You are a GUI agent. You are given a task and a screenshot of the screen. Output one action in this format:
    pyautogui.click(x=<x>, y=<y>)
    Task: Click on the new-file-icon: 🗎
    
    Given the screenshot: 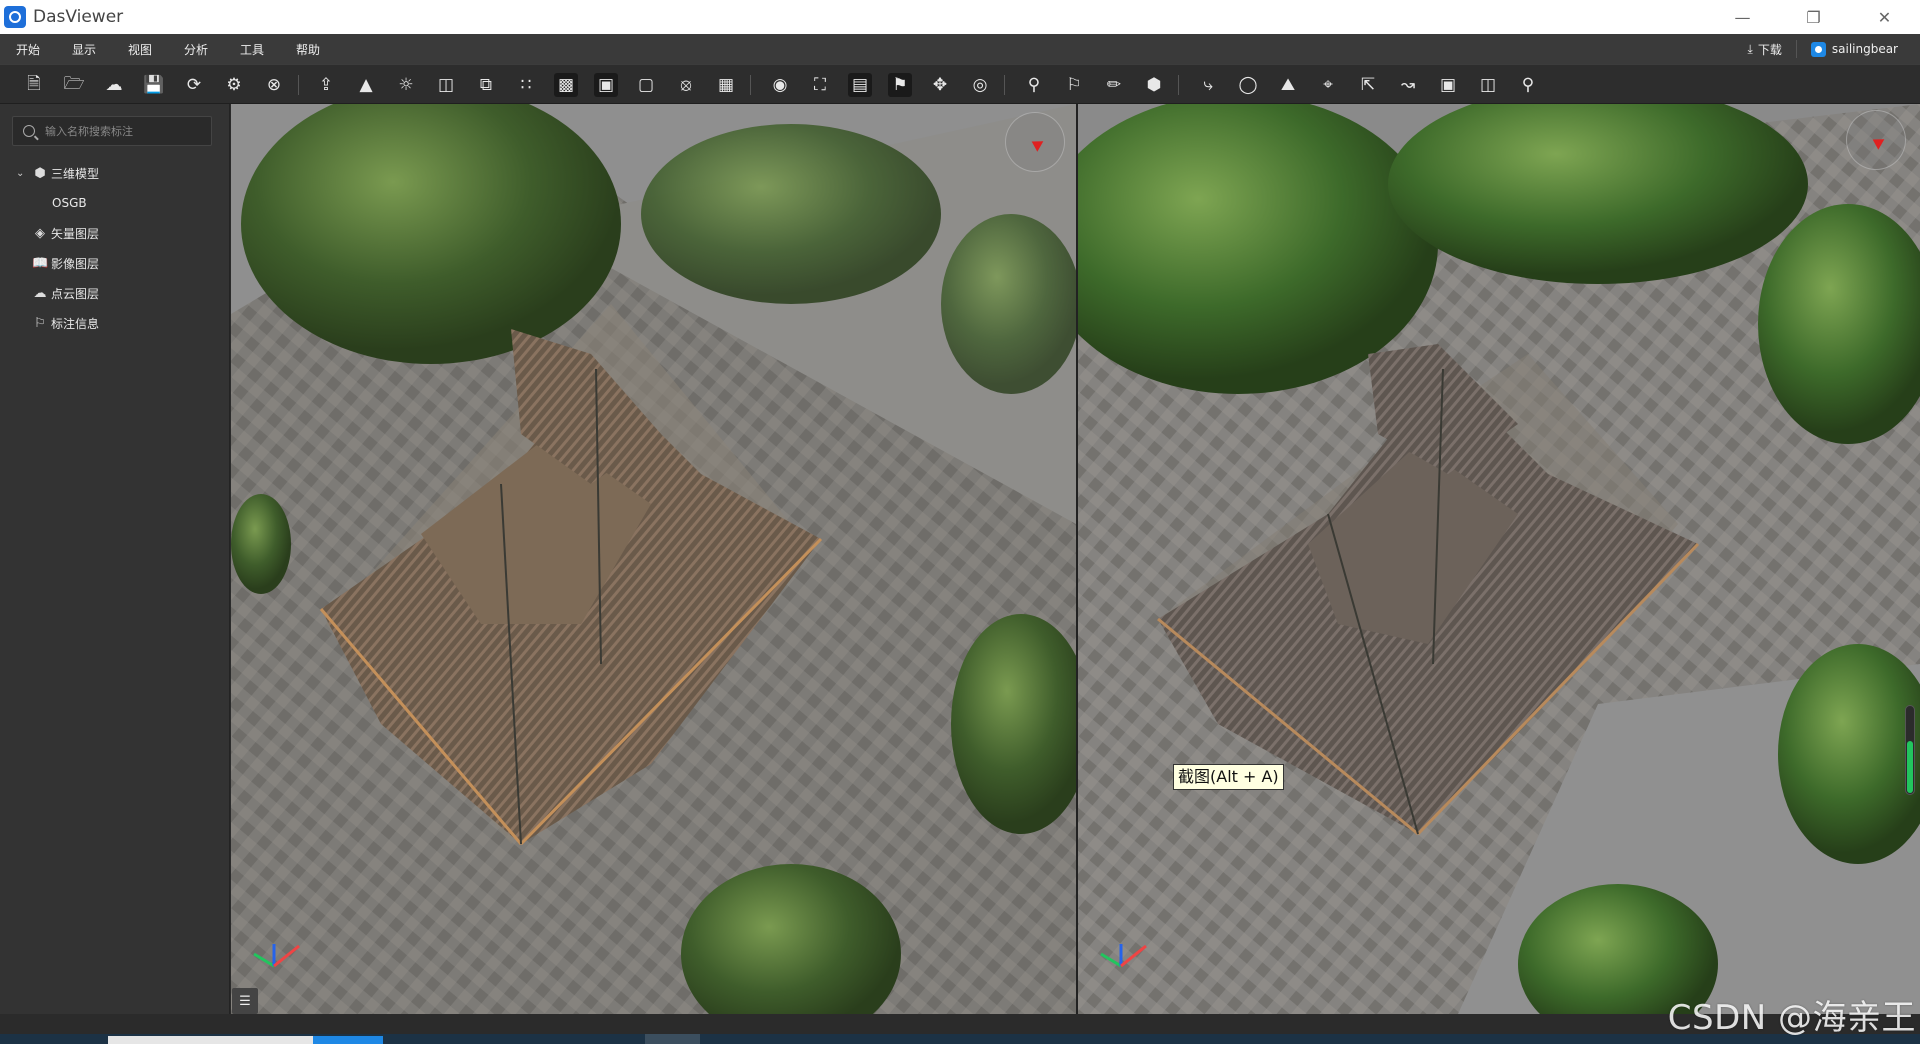 What is the action you would take?
    pyautogui.click(x=34, y=85)
    